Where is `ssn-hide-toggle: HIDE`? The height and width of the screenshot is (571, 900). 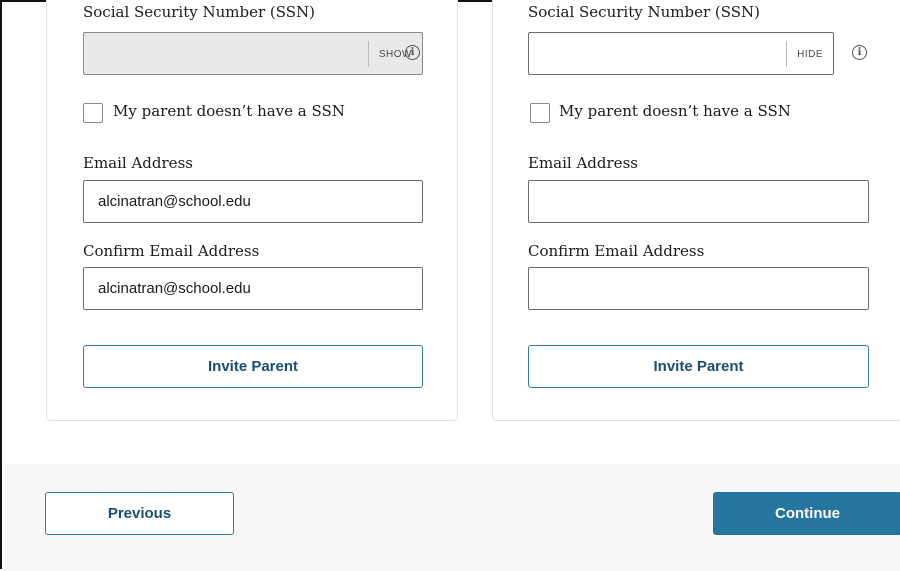 ssn-hide-toggle: HIDE is located at coordinates (804, 54).